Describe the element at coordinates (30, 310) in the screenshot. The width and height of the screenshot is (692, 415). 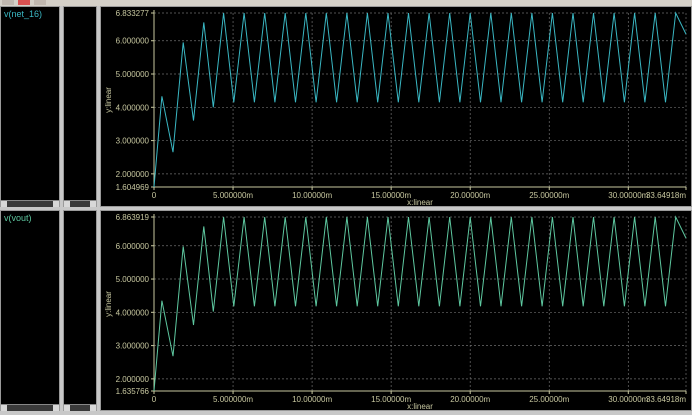
I see `signal-list-panel-2: v(vout)` at that location.